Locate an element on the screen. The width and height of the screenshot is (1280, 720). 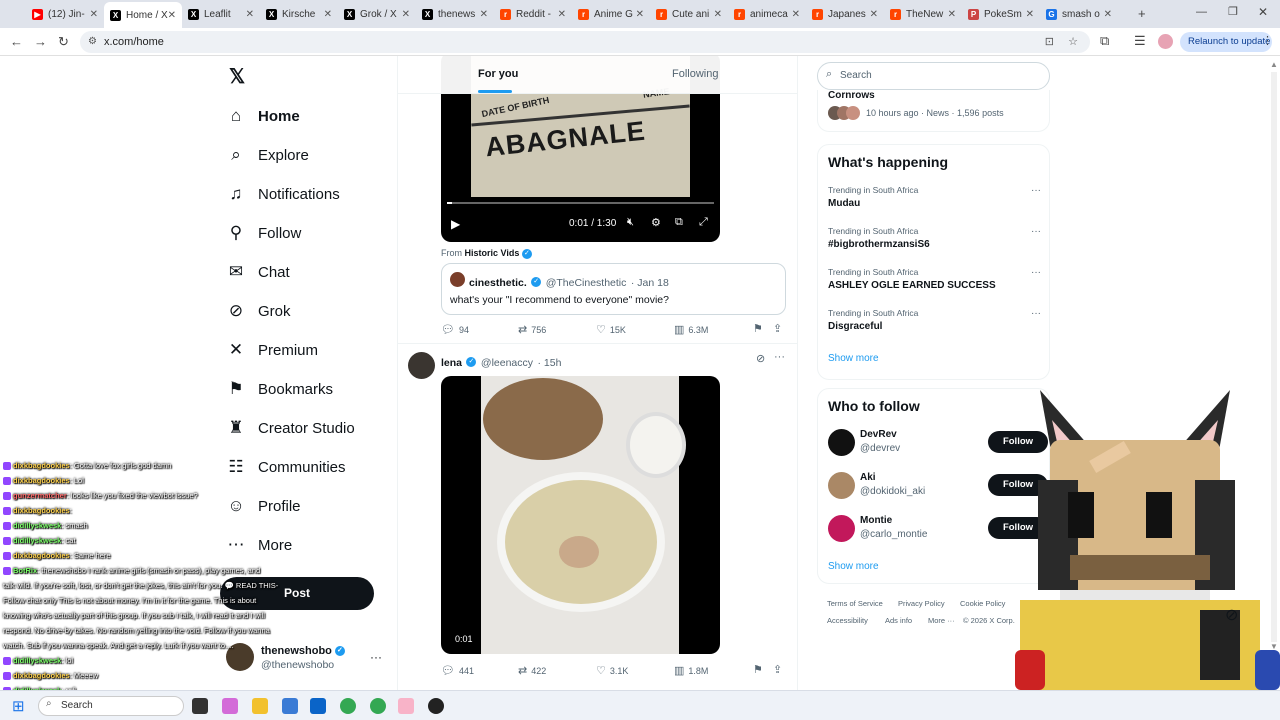
account-name: thenewshobo ✓ is located at coordinates (303, 651).